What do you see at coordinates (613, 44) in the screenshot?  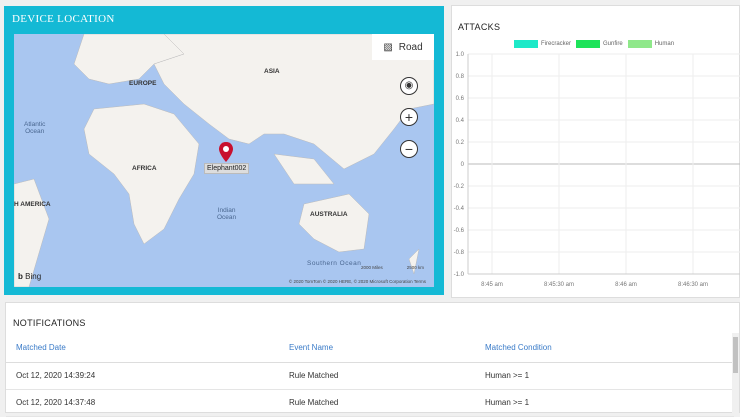 I see `legend-label: Gunfire` at bounding box center [613, 44].